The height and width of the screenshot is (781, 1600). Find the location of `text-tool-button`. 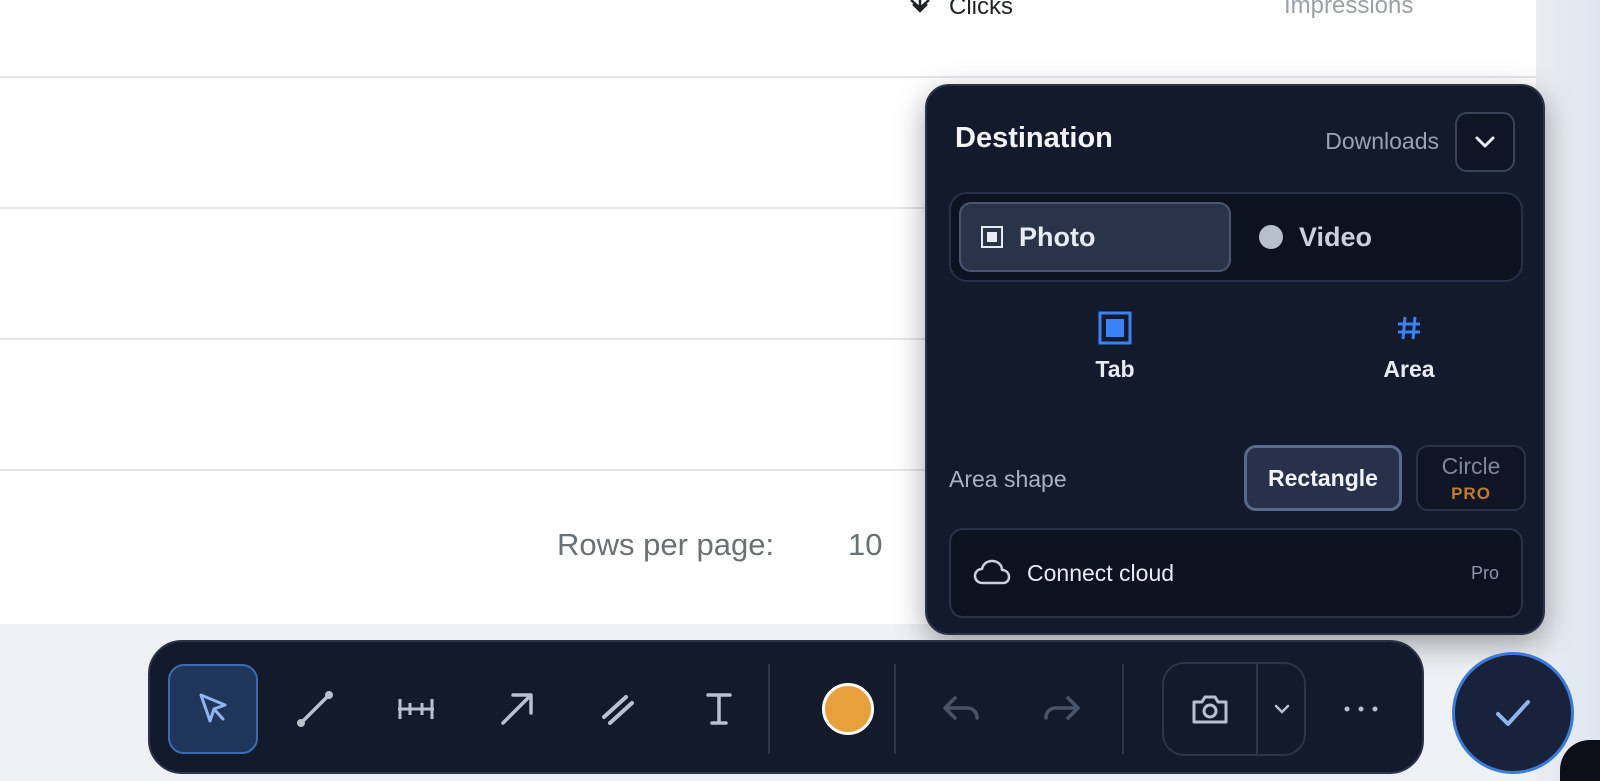

text-tool-button is located at coordinates (719, 709).